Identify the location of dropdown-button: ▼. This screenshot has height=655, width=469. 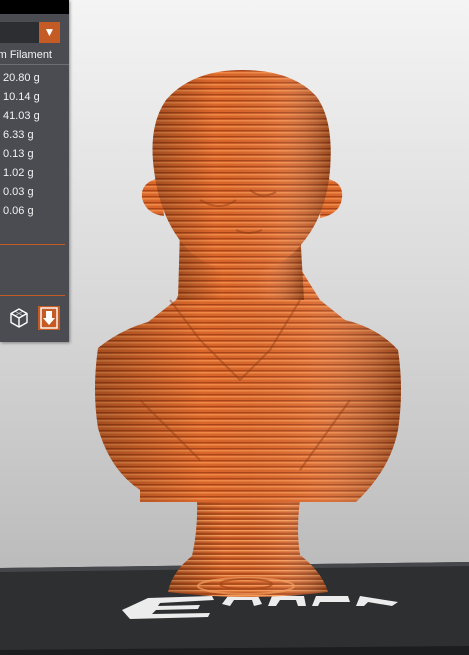
(49, 32).